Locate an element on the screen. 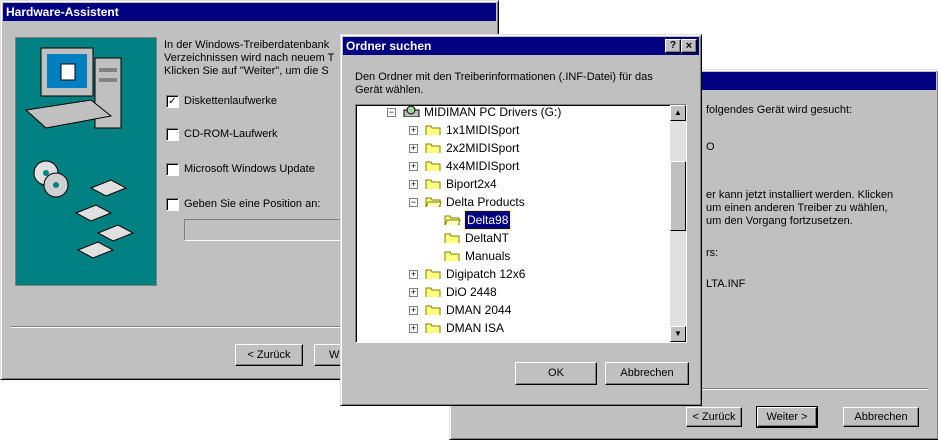 This screenshot has height=440, width=938. tree-item-label: Delta98 is located at coordinates (487, 220).